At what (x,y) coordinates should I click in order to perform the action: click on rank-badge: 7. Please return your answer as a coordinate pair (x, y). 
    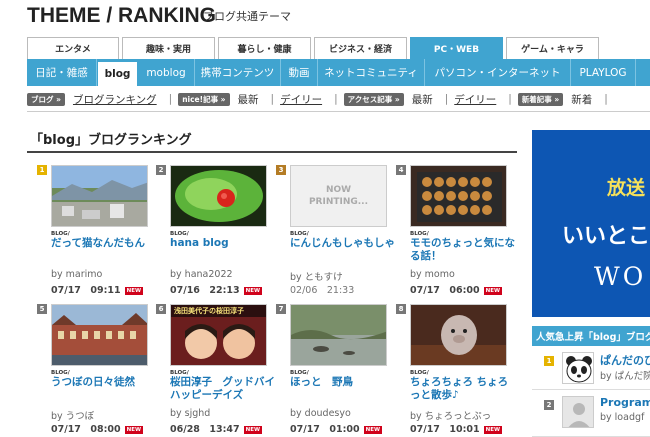
    Looking at the image, I should click on (281, 309).